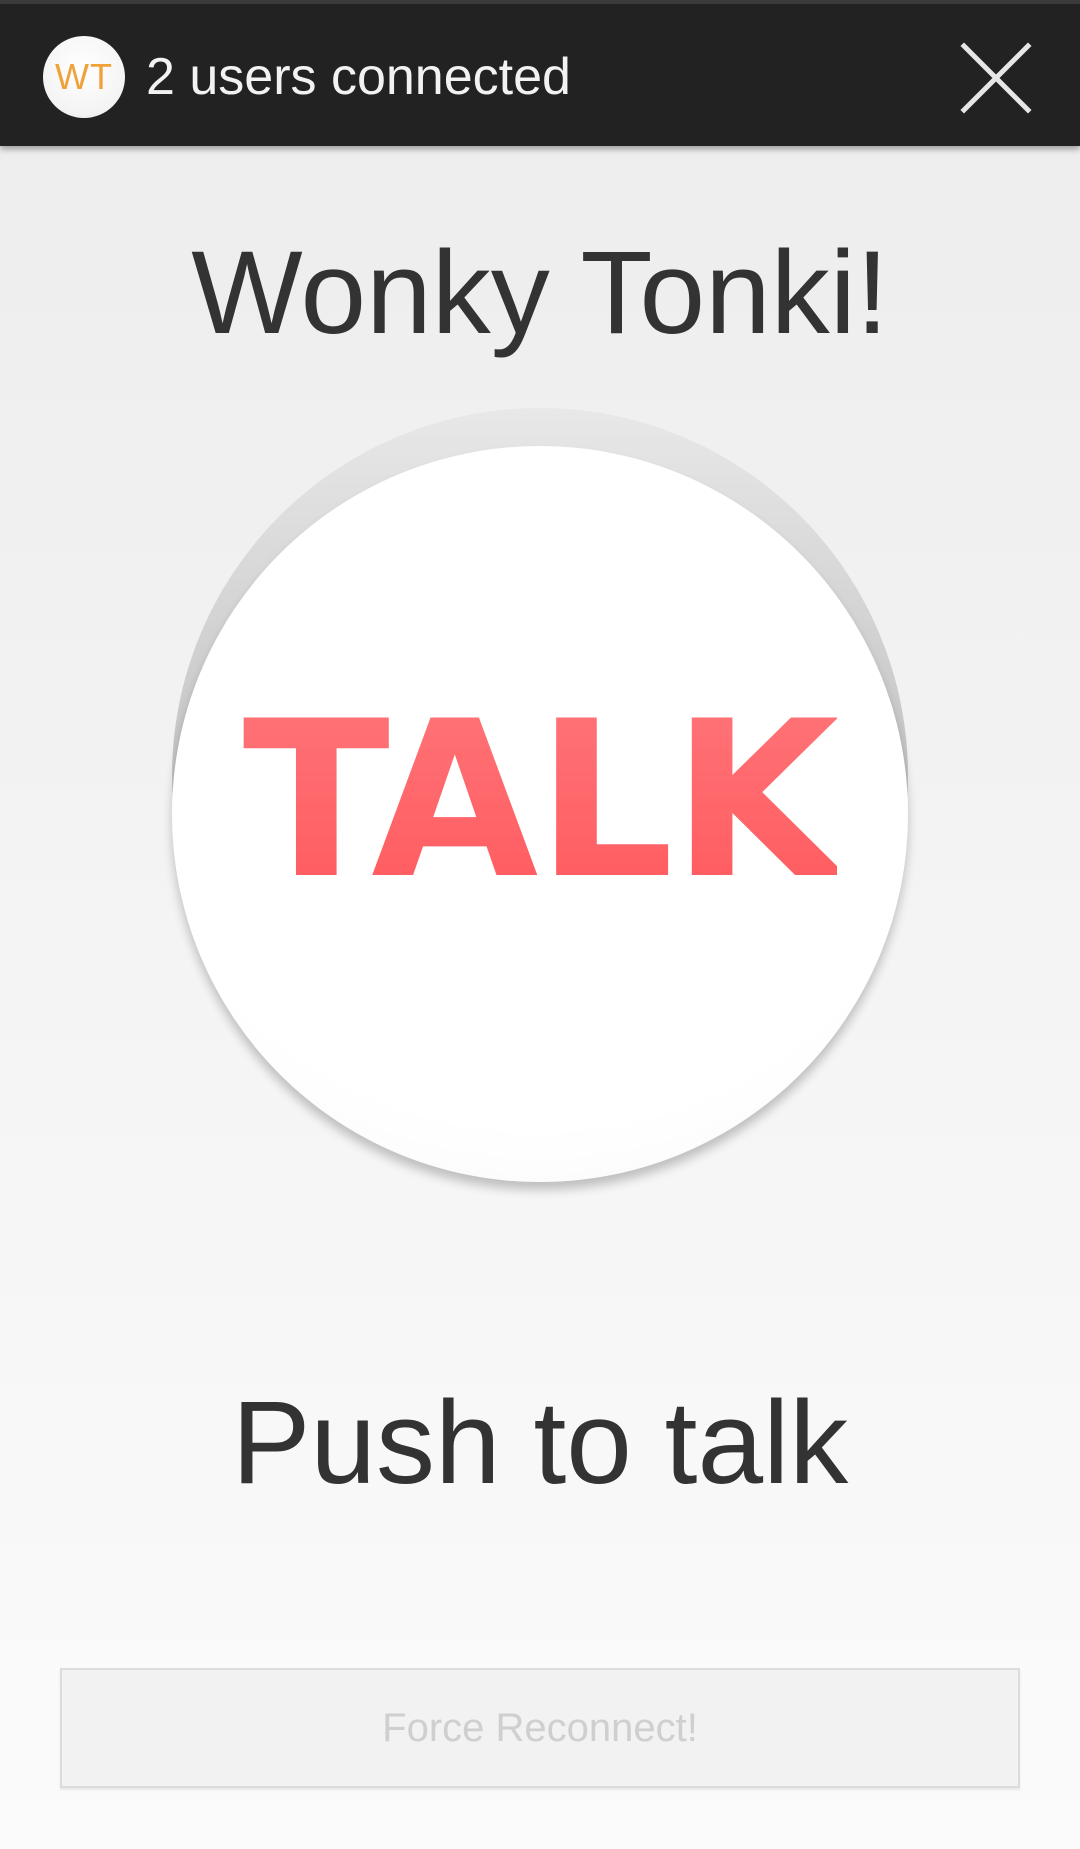 This screenshot has height=1849, width=1080. I want to click on connection-status: 2 users connected, so click(358, 77).